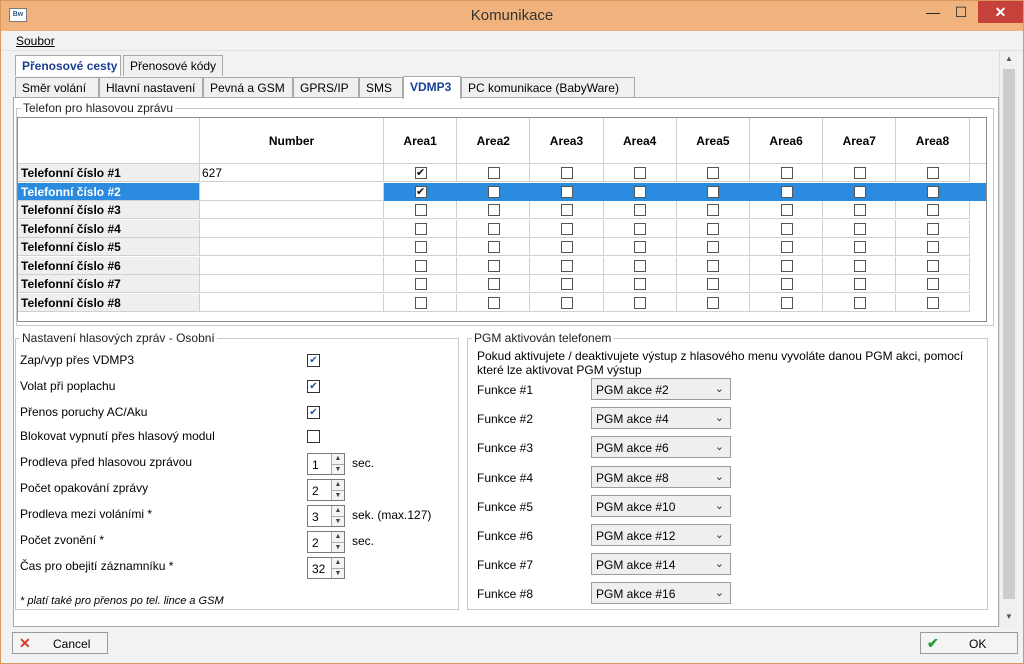 This screenshot has width=1024, height=664. I want to click on tab-prenosove-cesty: Přenosové cesty, so click(68, 65).